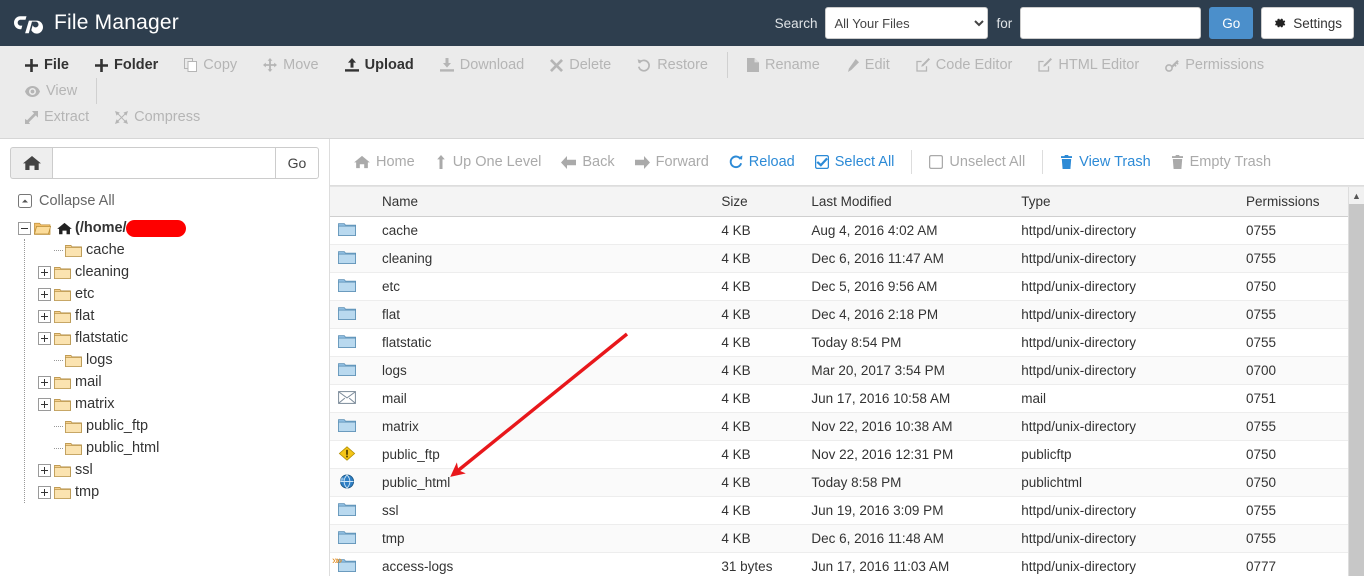  Describe the element at coordinates (907, 23) in the screenshot. I see `search-scope-select: All Your Files` at that location.